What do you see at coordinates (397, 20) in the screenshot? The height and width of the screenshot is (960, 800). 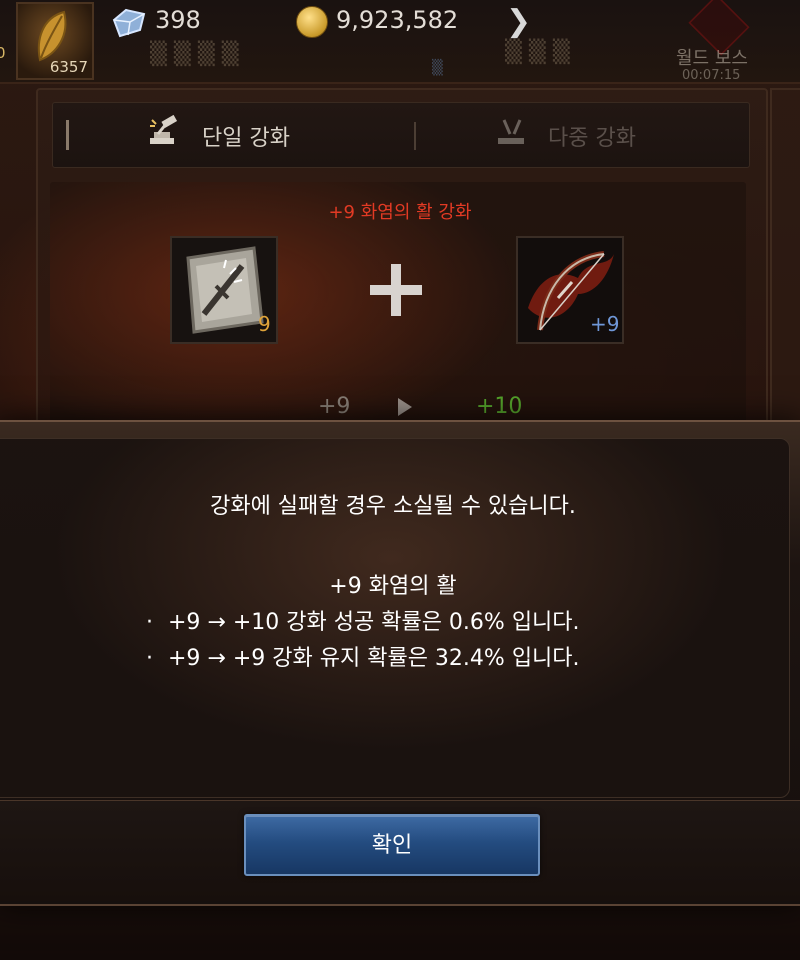 I see `gold-amount: 9,923,582` at bounding box center [397, 20].